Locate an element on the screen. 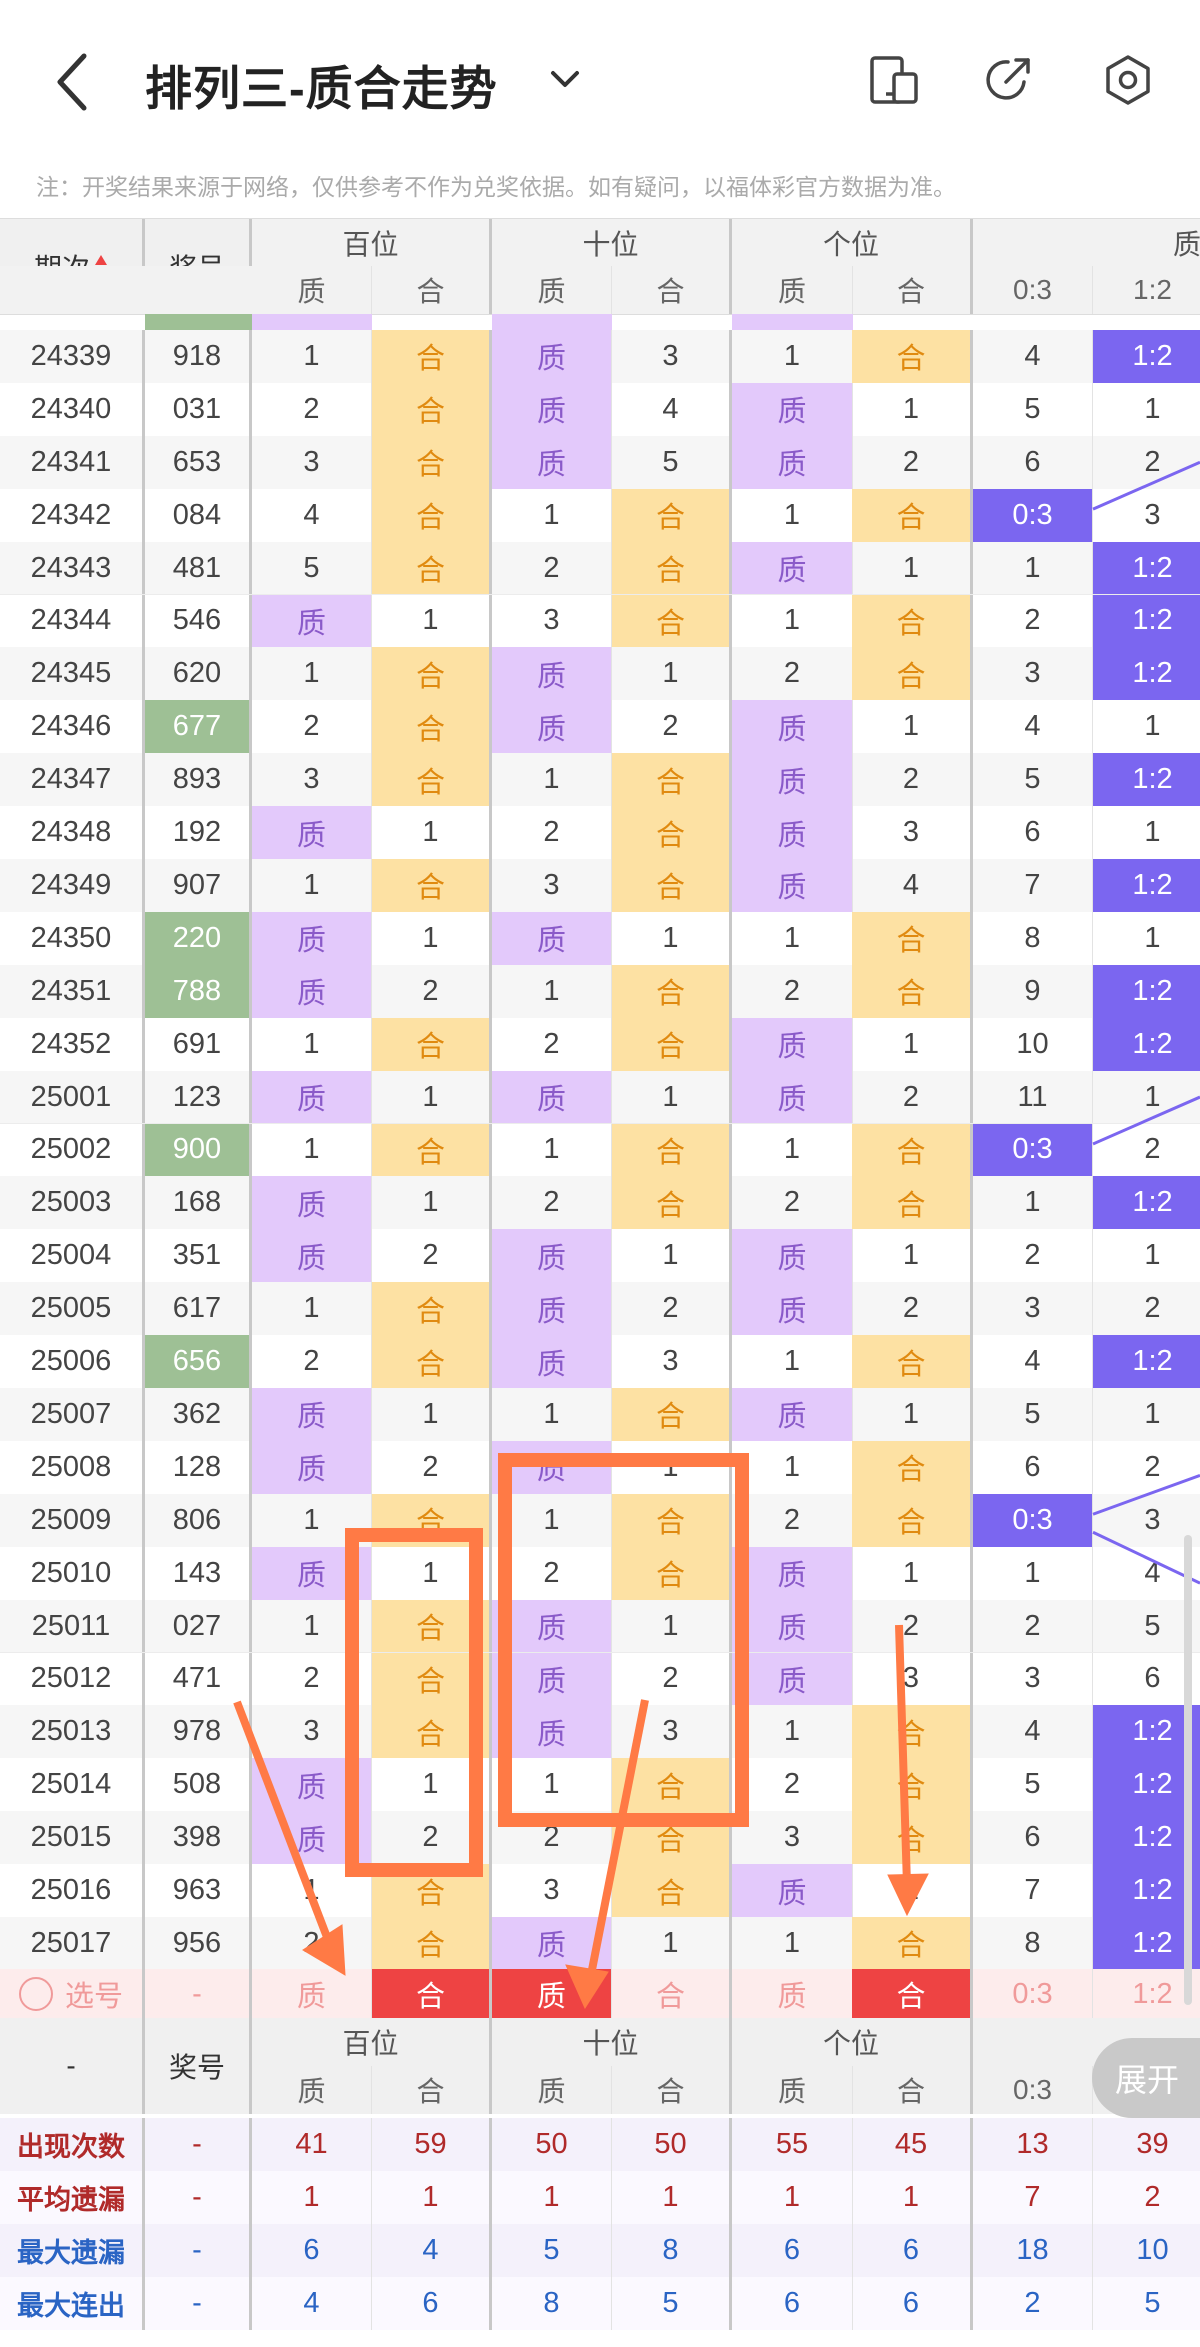 The width and height of the screenshot is (1200, 2347). back-arrow-icon is located at coordinates (72, 82).